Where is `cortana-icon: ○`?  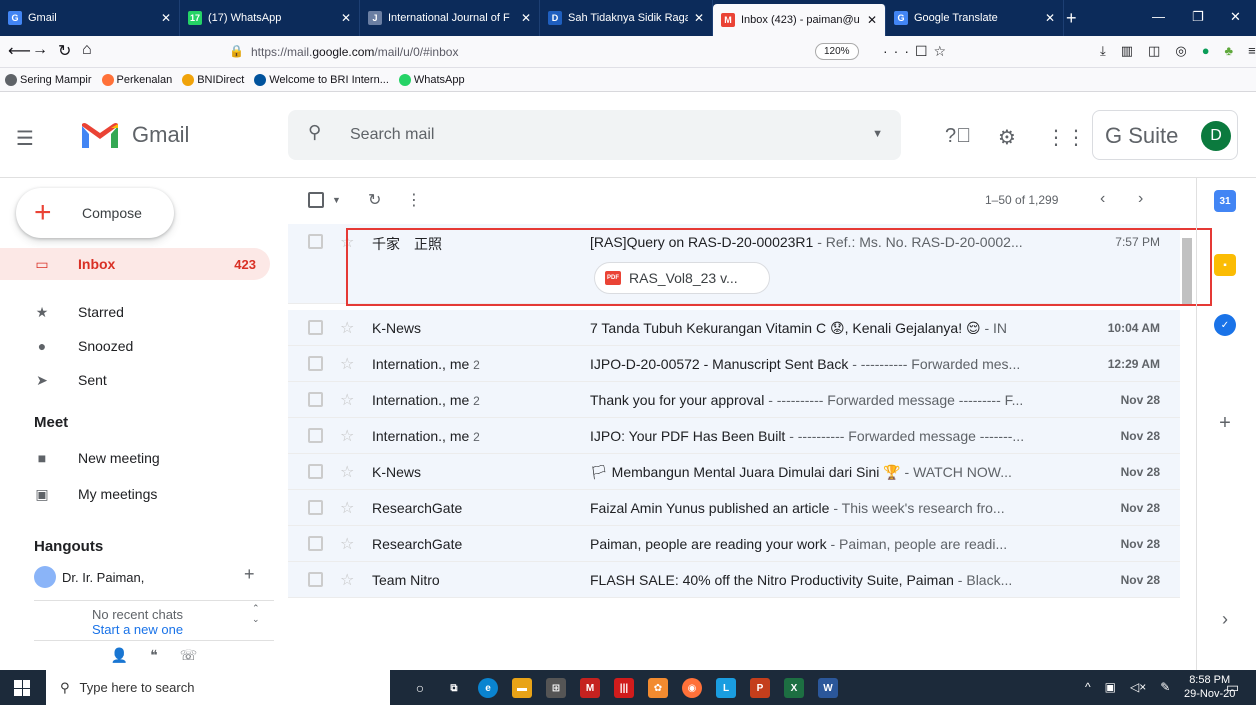
cortana-icon: ○ is located at coordinates (420, 688).